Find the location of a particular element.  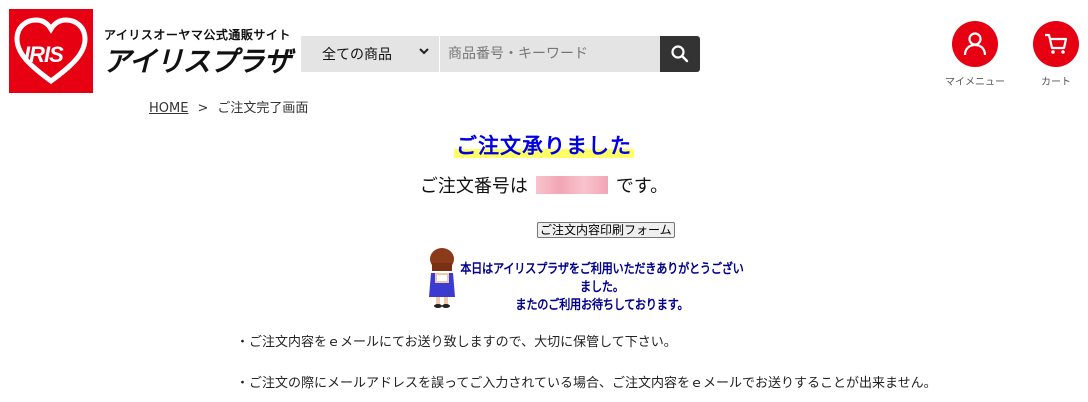

cart-icon is located at coordinates (1056, 44).